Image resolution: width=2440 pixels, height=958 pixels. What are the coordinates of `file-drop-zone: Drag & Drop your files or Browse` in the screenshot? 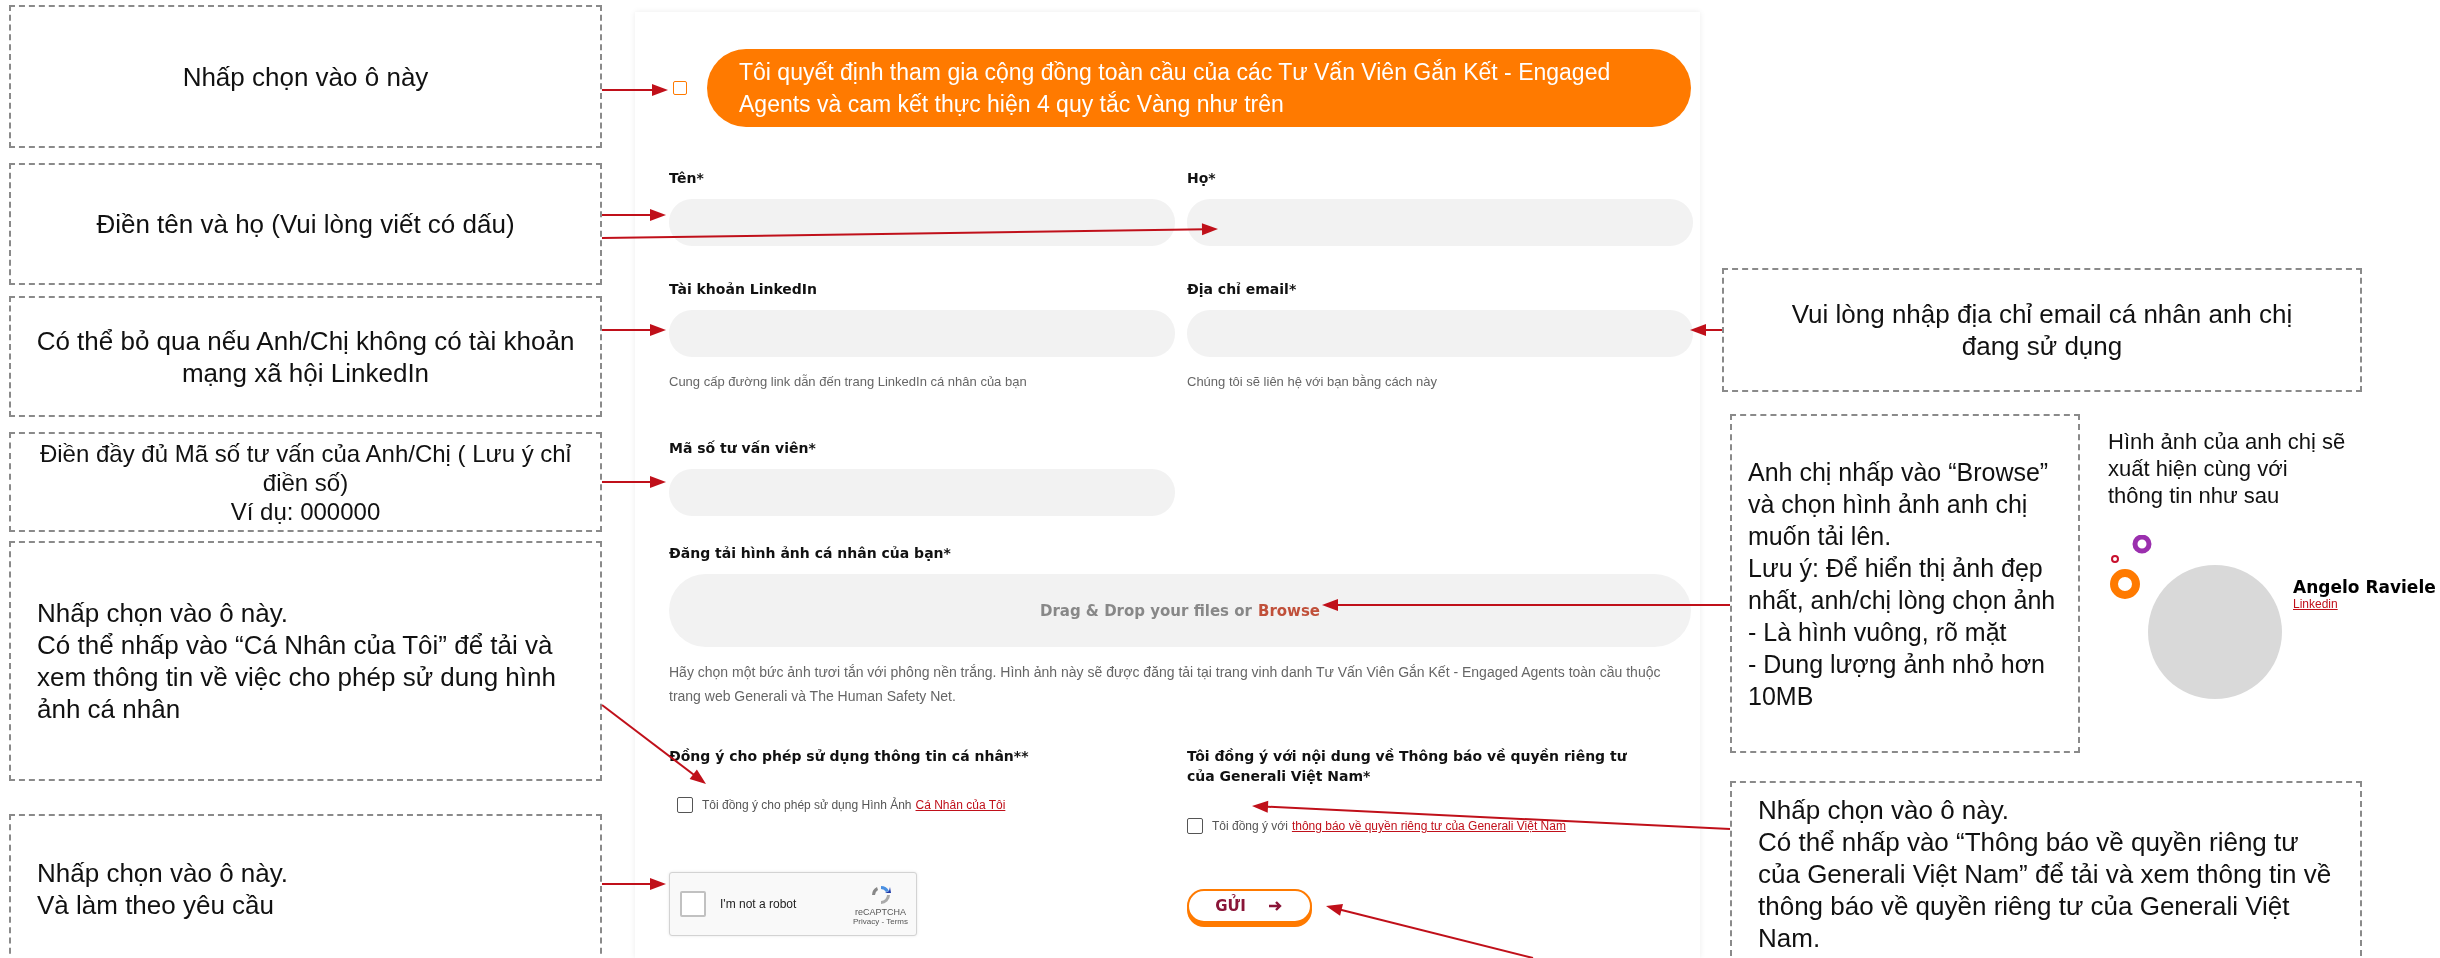 It's located at (1180, 610).